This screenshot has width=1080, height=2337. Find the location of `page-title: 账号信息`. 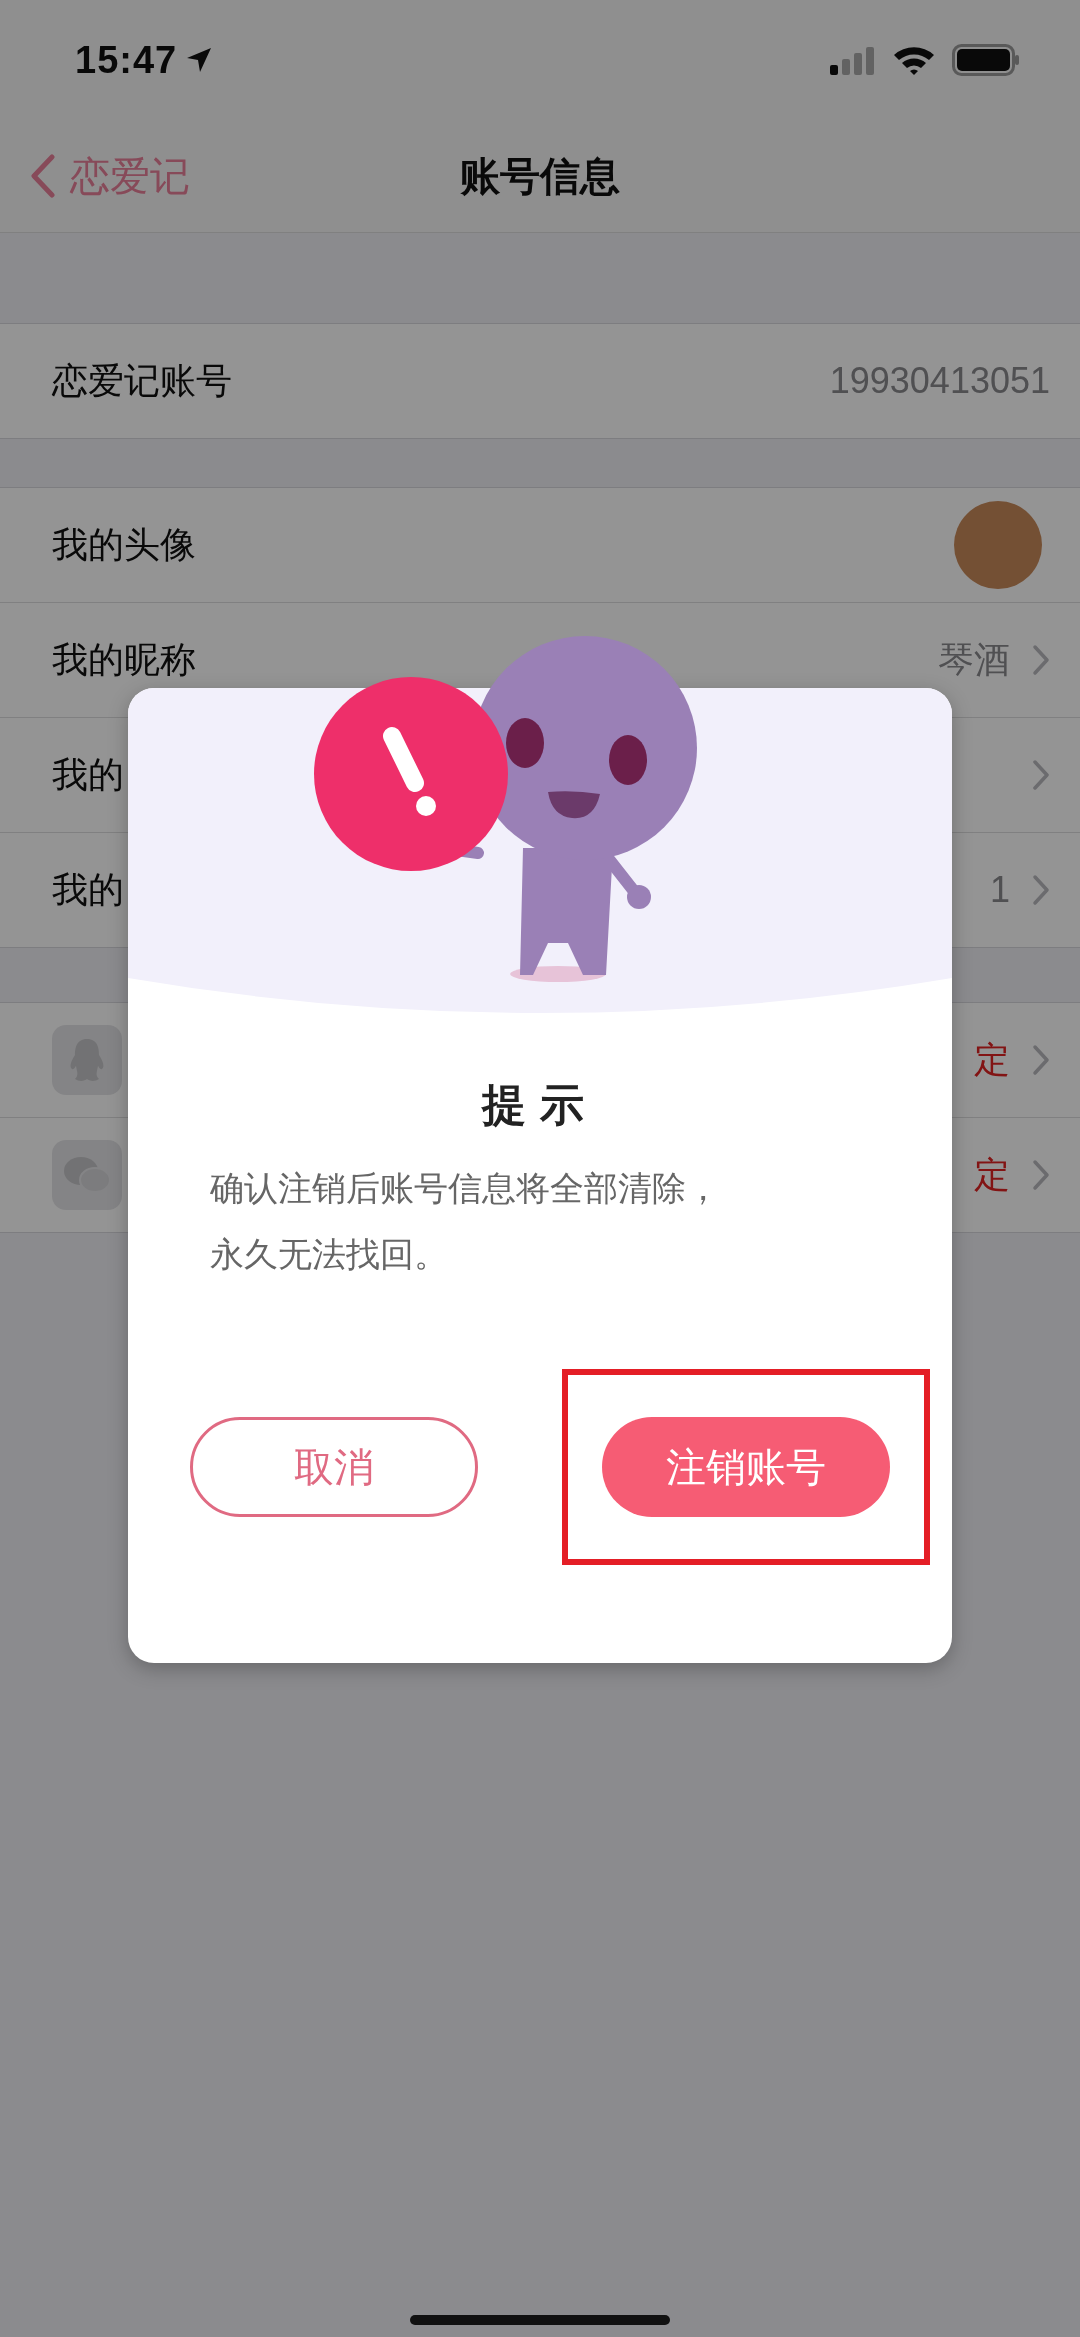

page-title: 账号信息 is located at coordinates (540, 176).